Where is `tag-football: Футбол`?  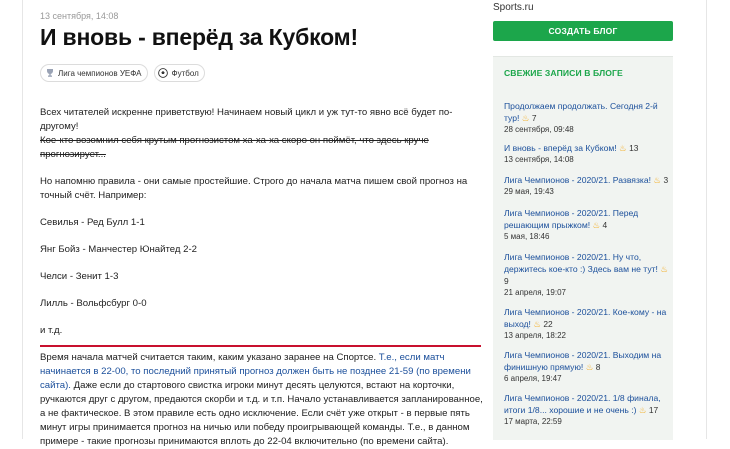
tag-football: Футбол is located at coordinates (179, 73).